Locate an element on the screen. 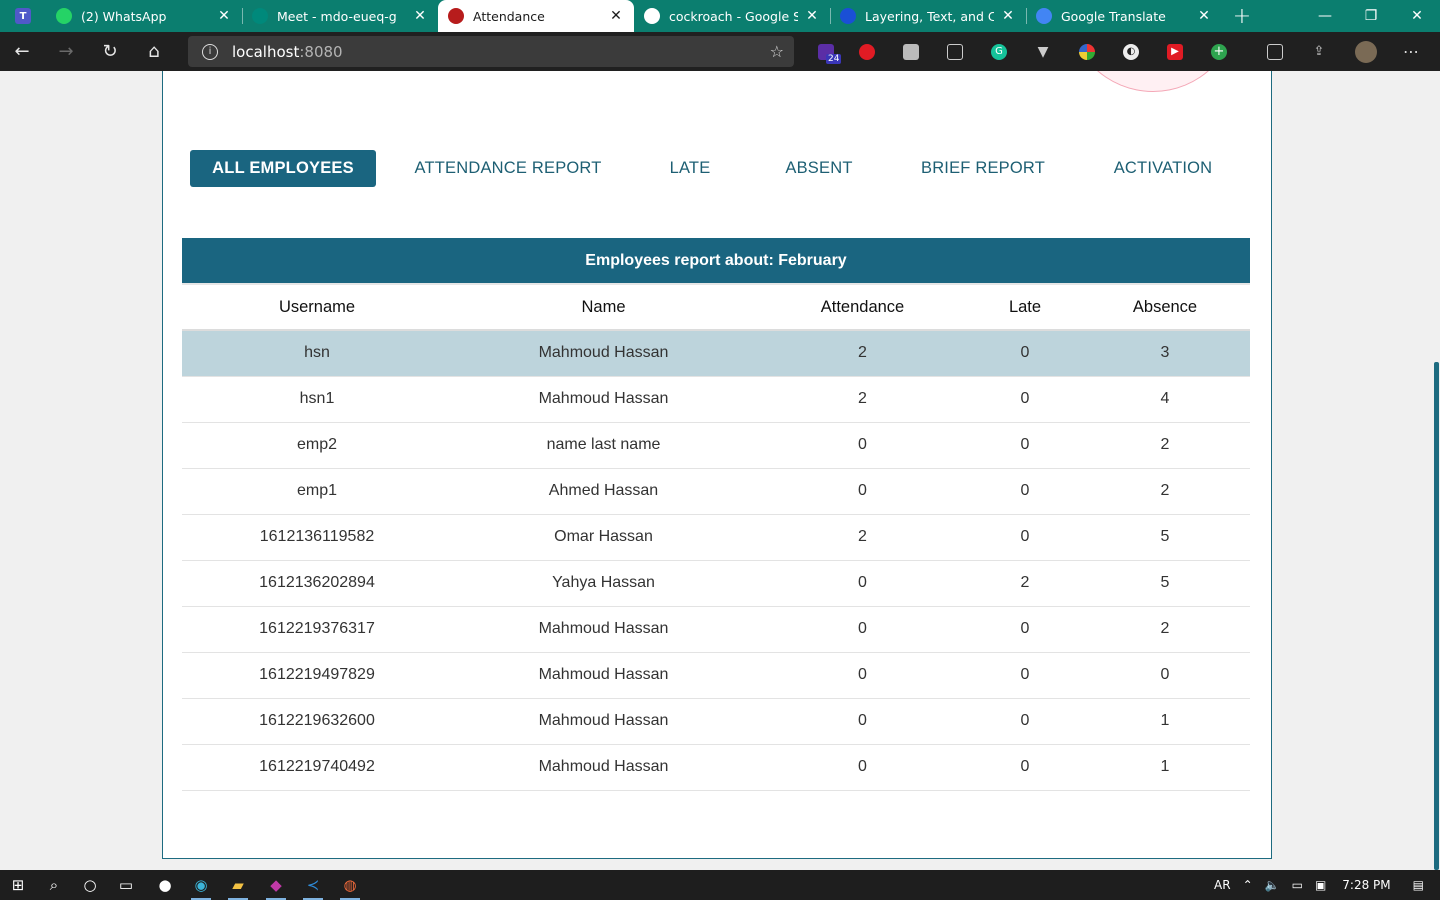  nav-late: LATE is located at coordinates (690, 168).